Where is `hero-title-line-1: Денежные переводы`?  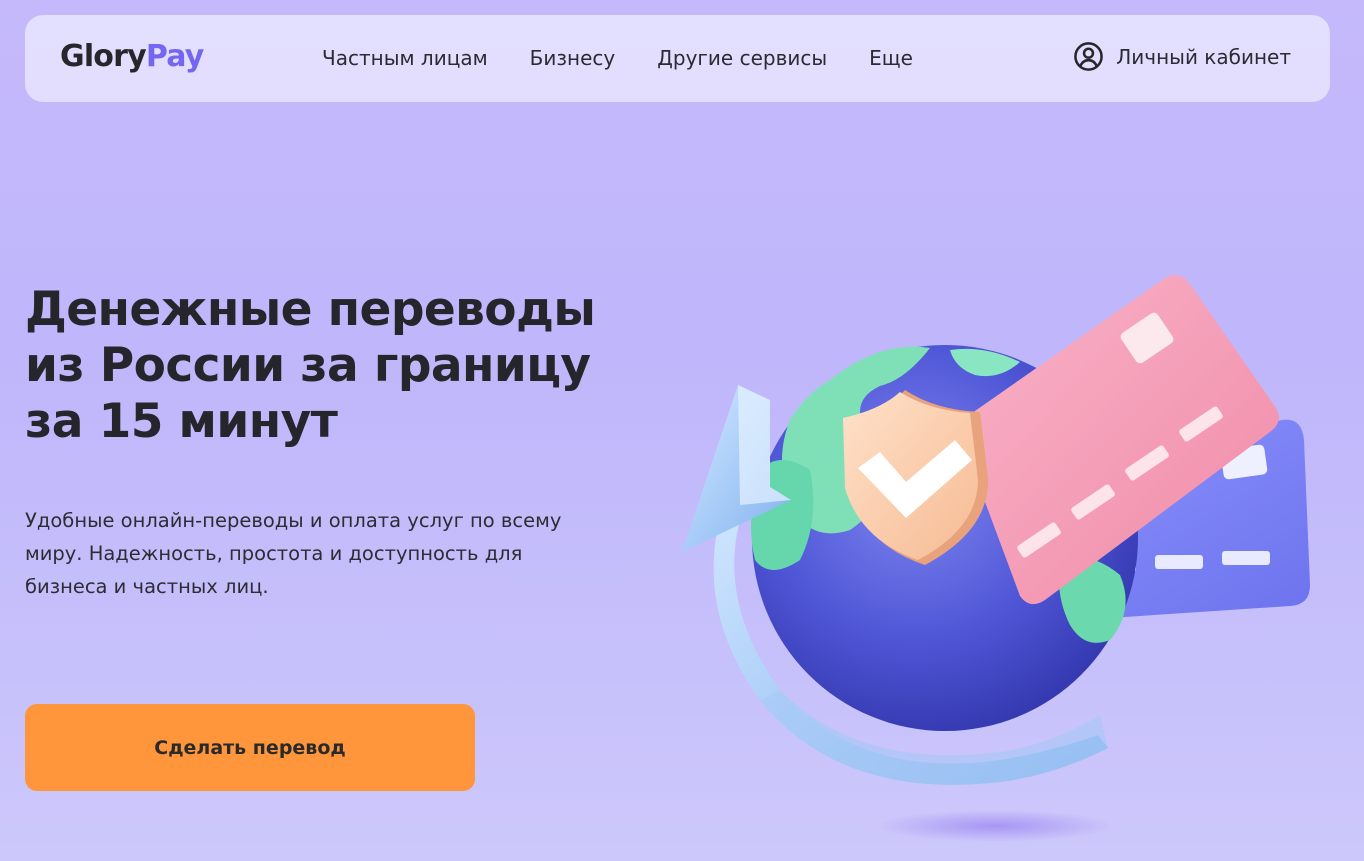
hero-title-line-1: Денежные переводы is located at coordinates (310, 309).